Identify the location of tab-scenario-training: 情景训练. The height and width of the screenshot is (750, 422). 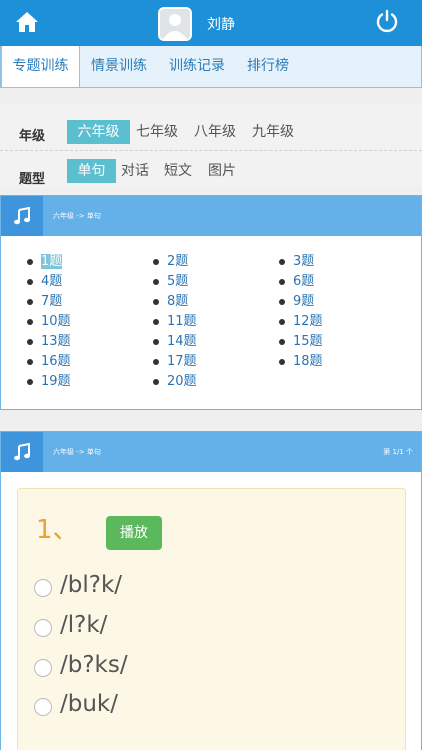
(119, 66).